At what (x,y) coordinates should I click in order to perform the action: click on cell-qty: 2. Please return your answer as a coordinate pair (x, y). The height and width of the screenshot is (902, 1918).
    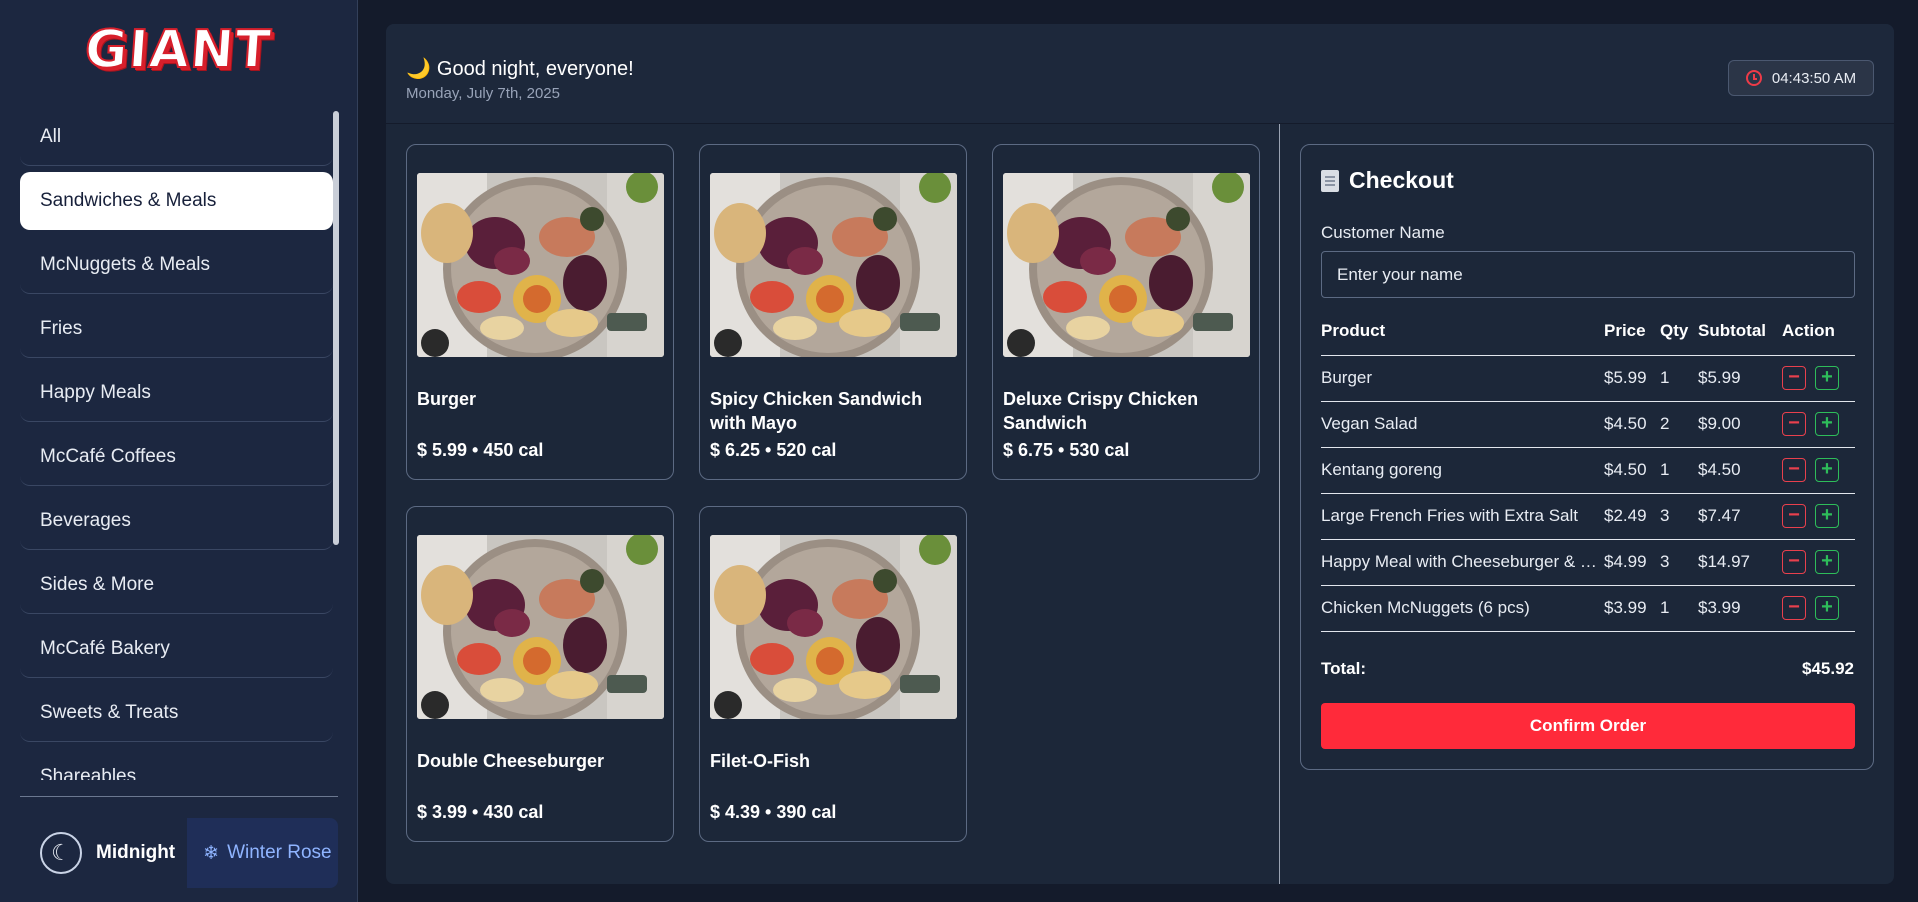
    Looking at the image, I should click on (1679, 424).